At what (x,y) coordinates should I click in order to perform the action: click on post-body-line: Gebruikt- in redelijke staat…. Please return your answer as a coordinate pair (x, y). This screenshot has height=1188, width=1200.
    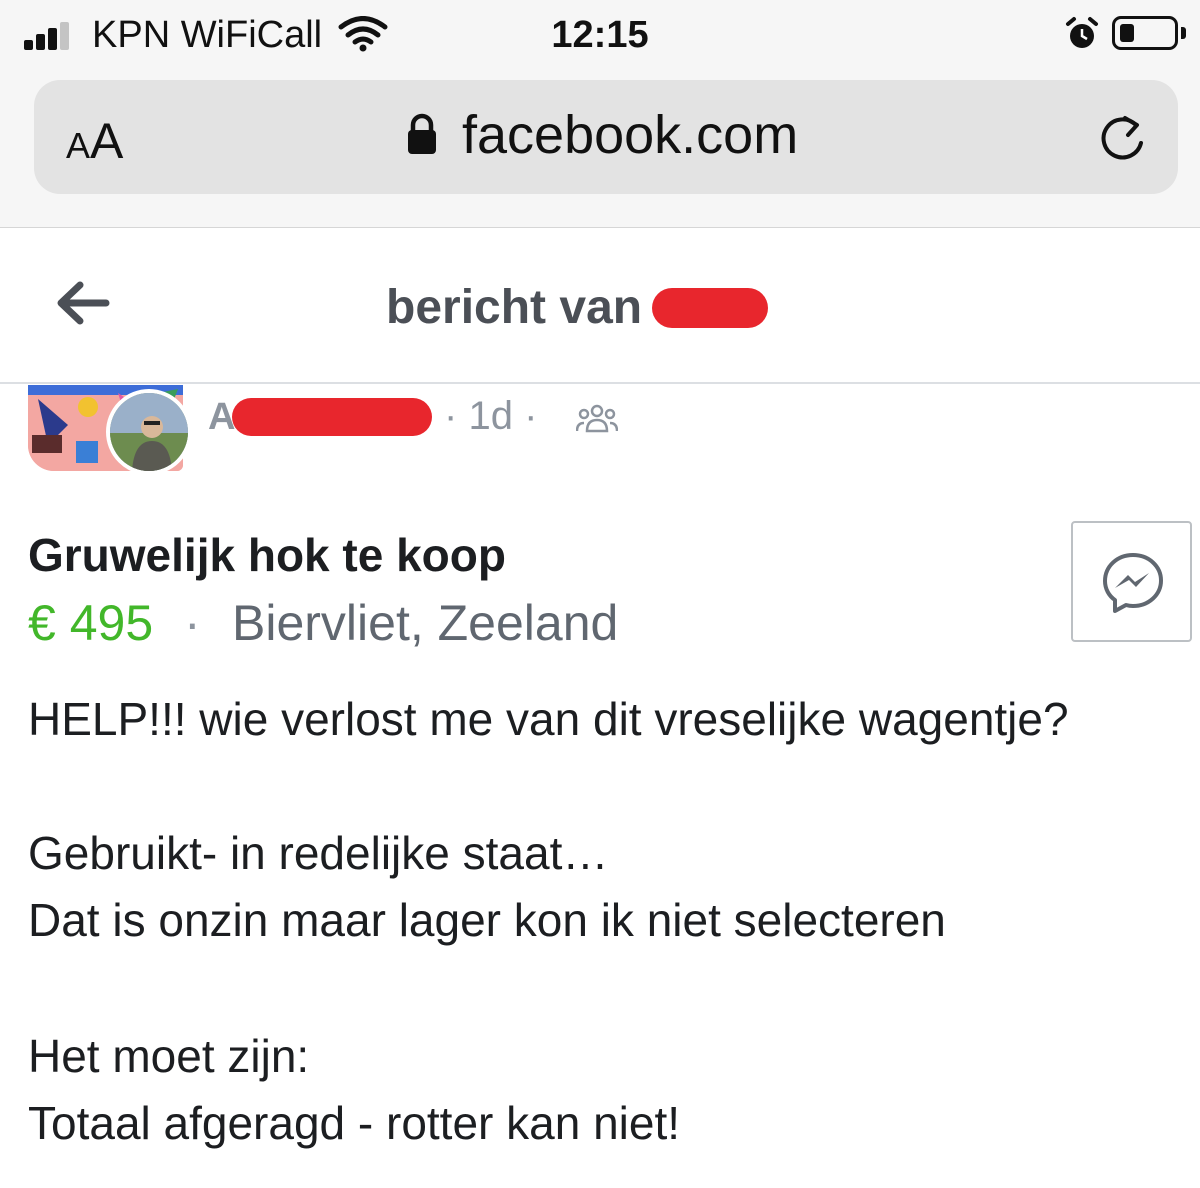
    Looking at the image, I should click on (318, 853).